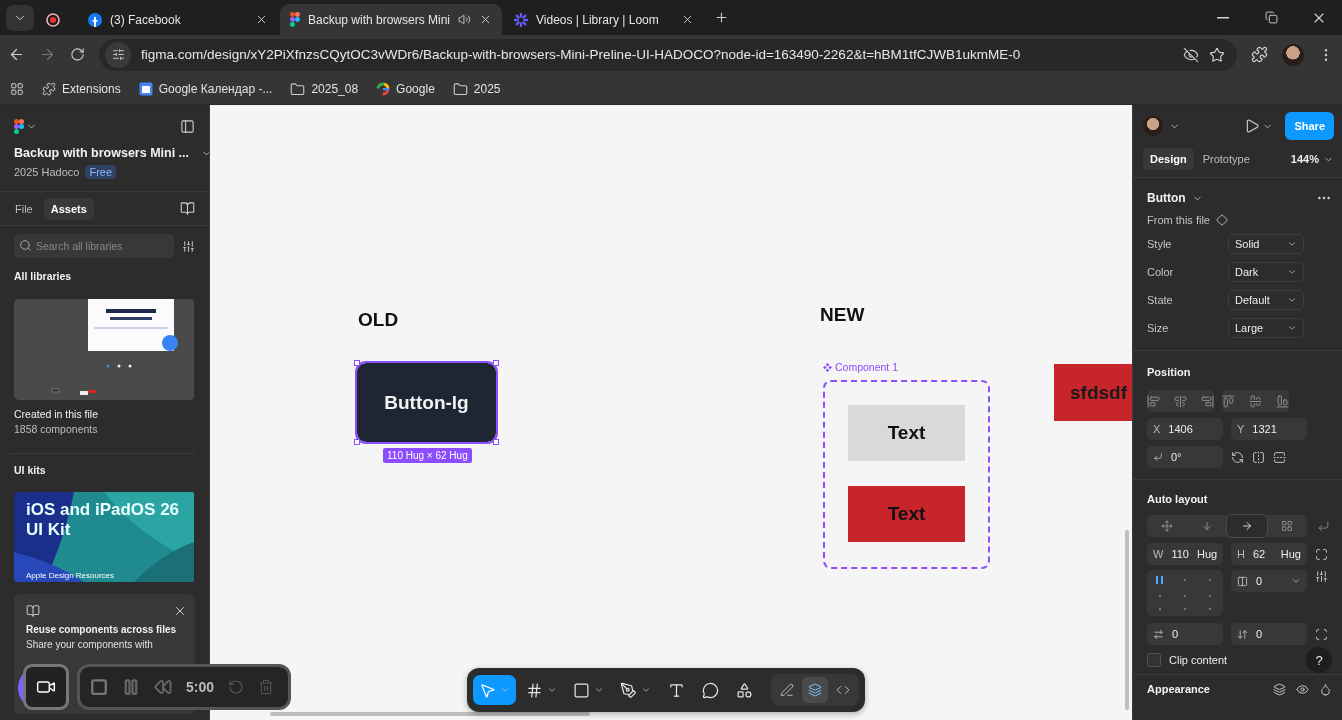  I want to click on site-info-button, so click(118, 54).